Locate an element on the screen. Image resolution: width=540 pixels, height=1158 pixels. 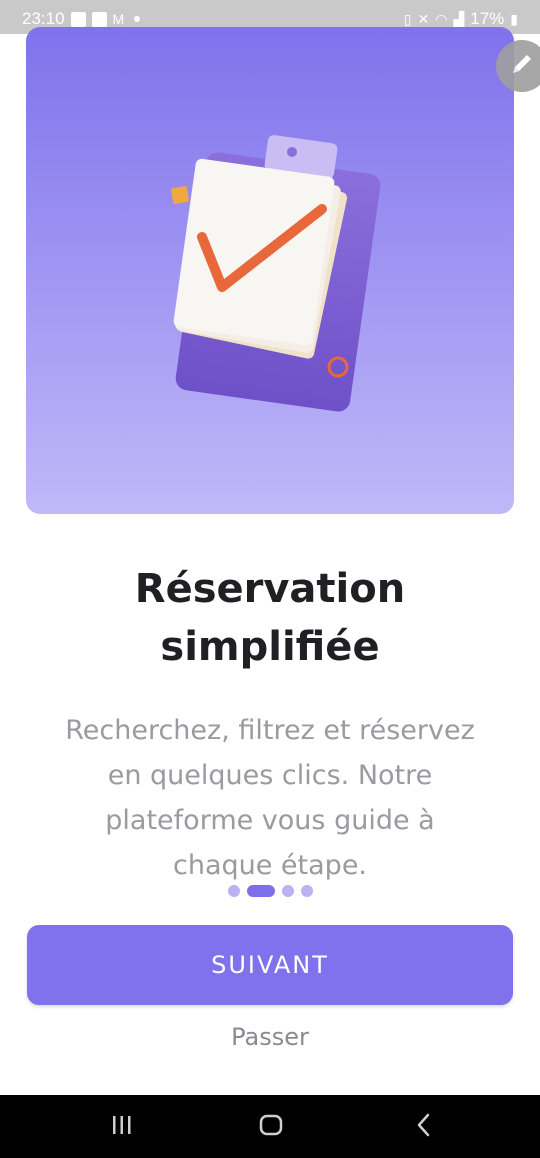
mail-icon: M is located at coordinates (118, 19).